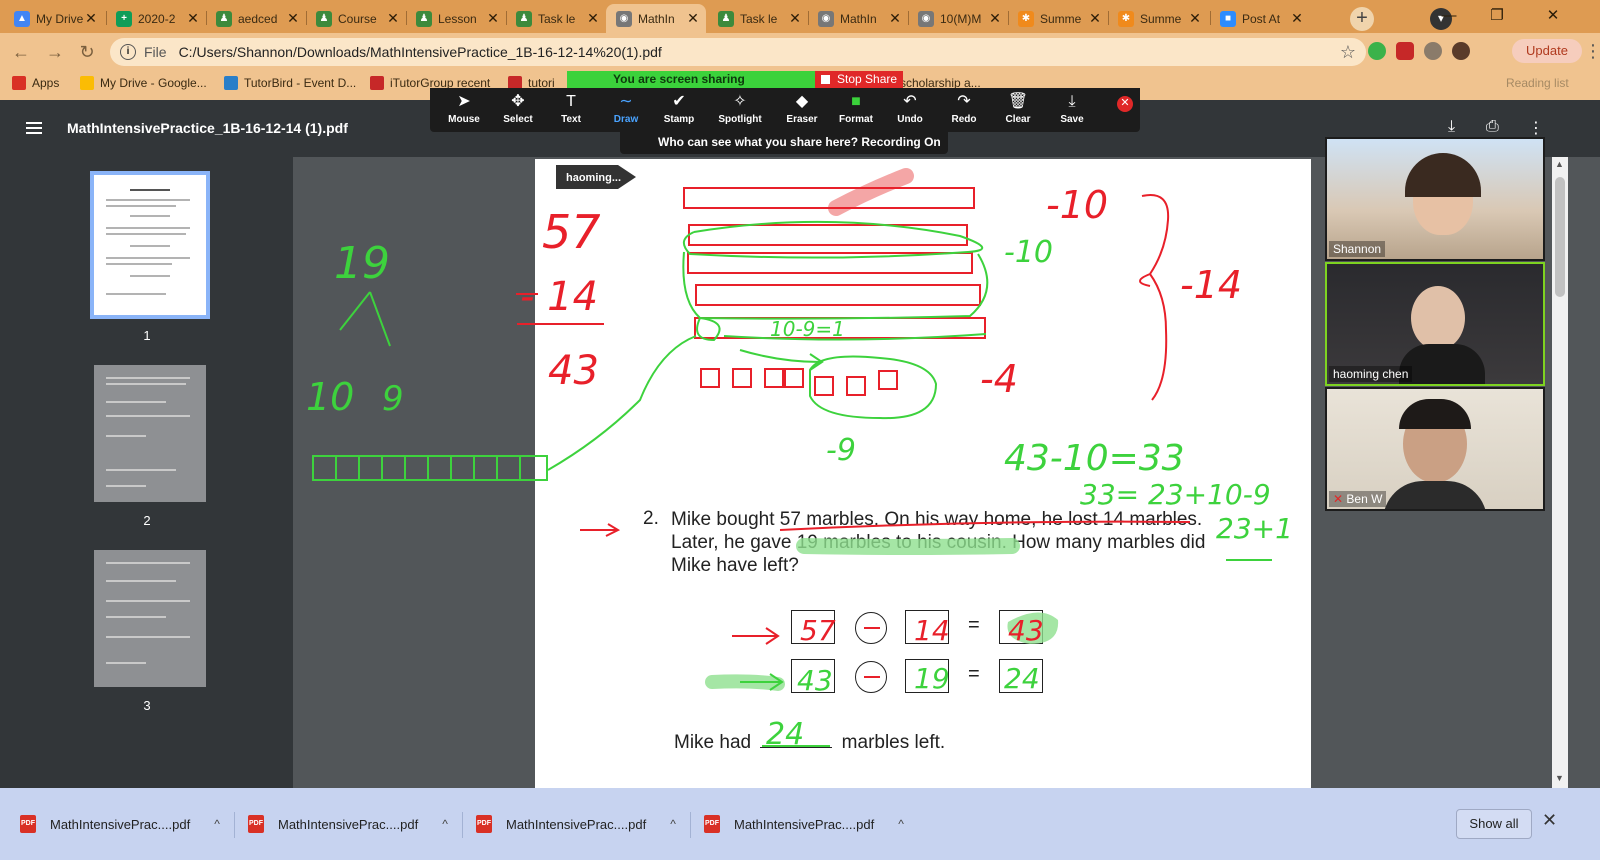 This screenshot has height=860, width=1600. I want to click on zoom-tool-redo: ↷ Redo, so click(964, 110).